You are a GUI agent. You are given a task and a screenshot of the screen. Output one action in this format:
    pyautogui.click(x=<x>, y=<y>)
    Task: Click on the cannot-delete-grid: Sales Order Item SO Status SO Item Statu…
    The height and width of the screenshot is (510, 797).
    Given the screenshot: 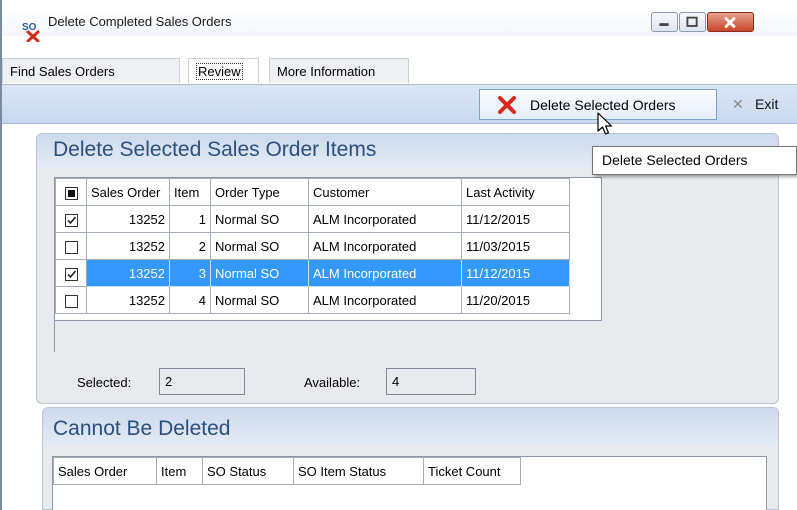 What is the action you would take?
    pyautogui.click(x=409, y=483)
    